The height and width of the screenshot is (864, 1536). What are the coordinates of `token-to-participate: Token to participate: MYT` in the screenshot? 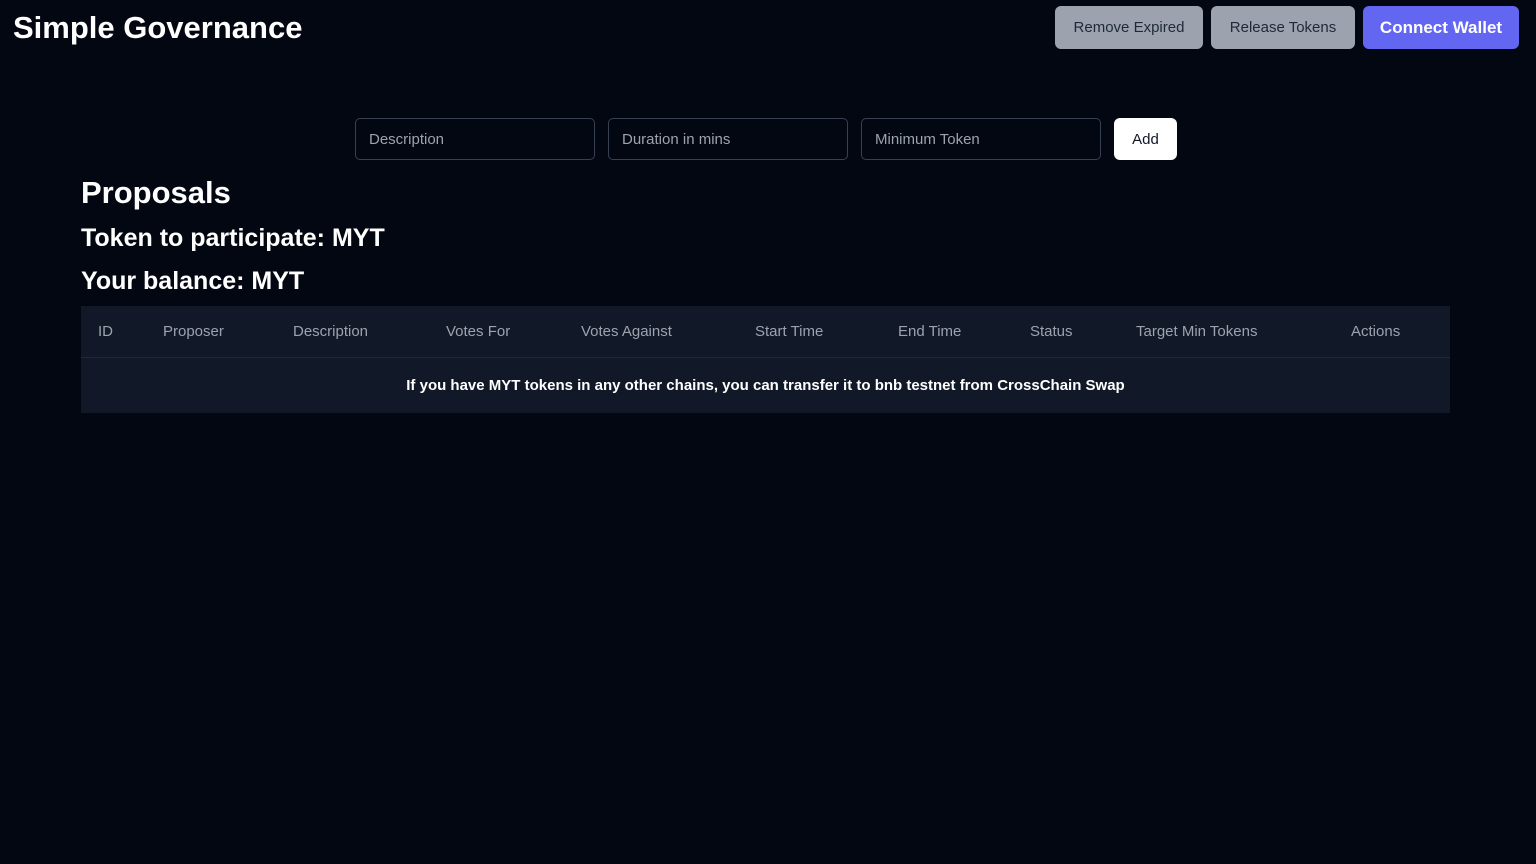 It's located at (233, 238).